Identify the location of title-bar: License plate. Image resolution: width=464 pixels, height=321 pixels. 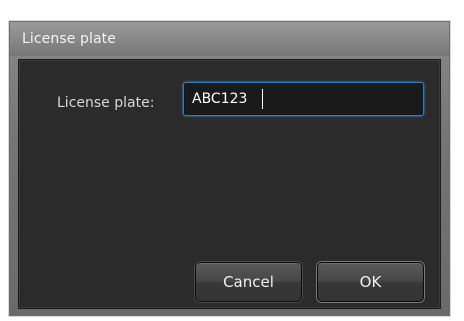
(229, 39).